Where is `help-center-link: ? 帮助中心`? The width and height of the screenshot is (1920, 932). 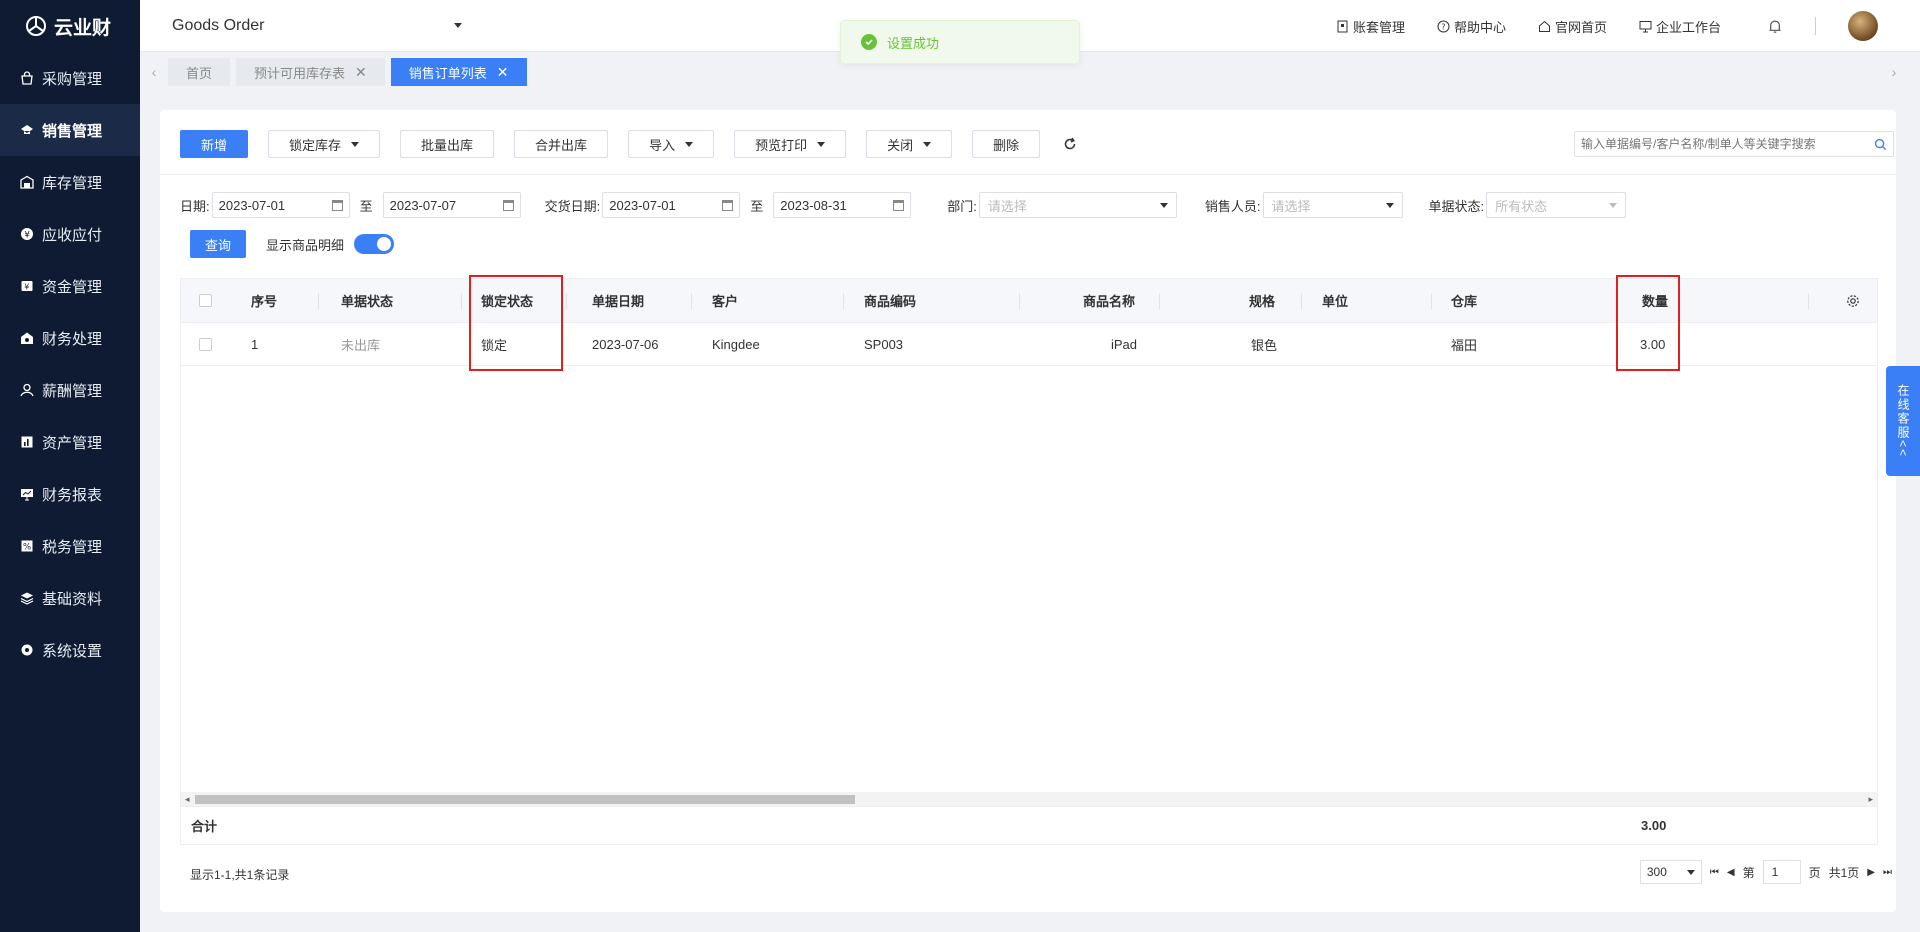 help-center-link: ? 帮助中心 is located at coordinates (1471, 26).